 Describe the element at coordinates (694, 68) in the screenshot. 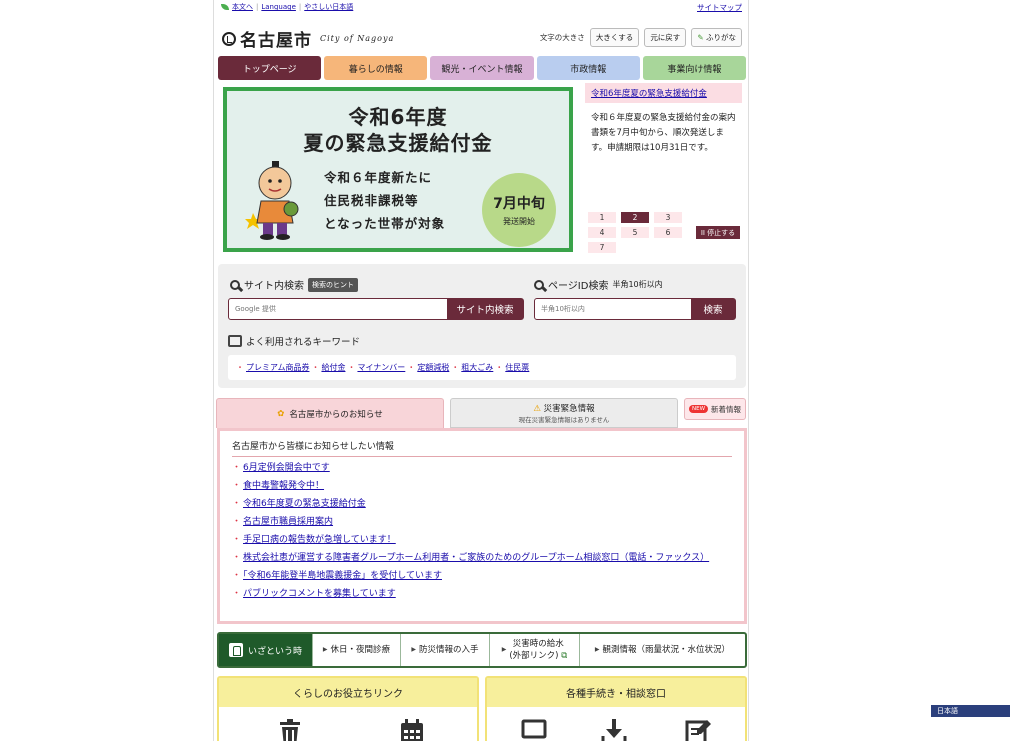

I see `nav-tab: 事業向け情報` at that location.